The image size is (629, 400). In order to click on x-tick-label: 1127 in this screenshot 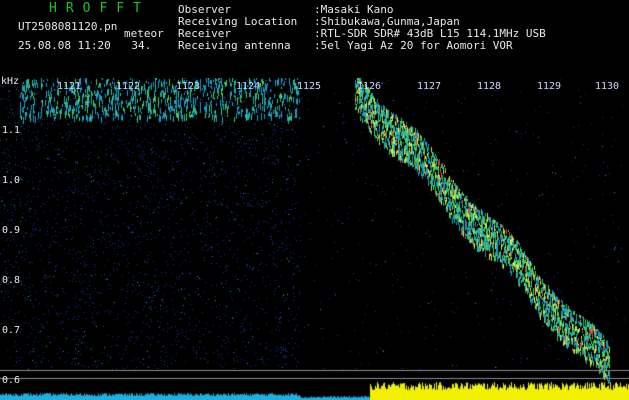, I will do `click(429, 86)`.